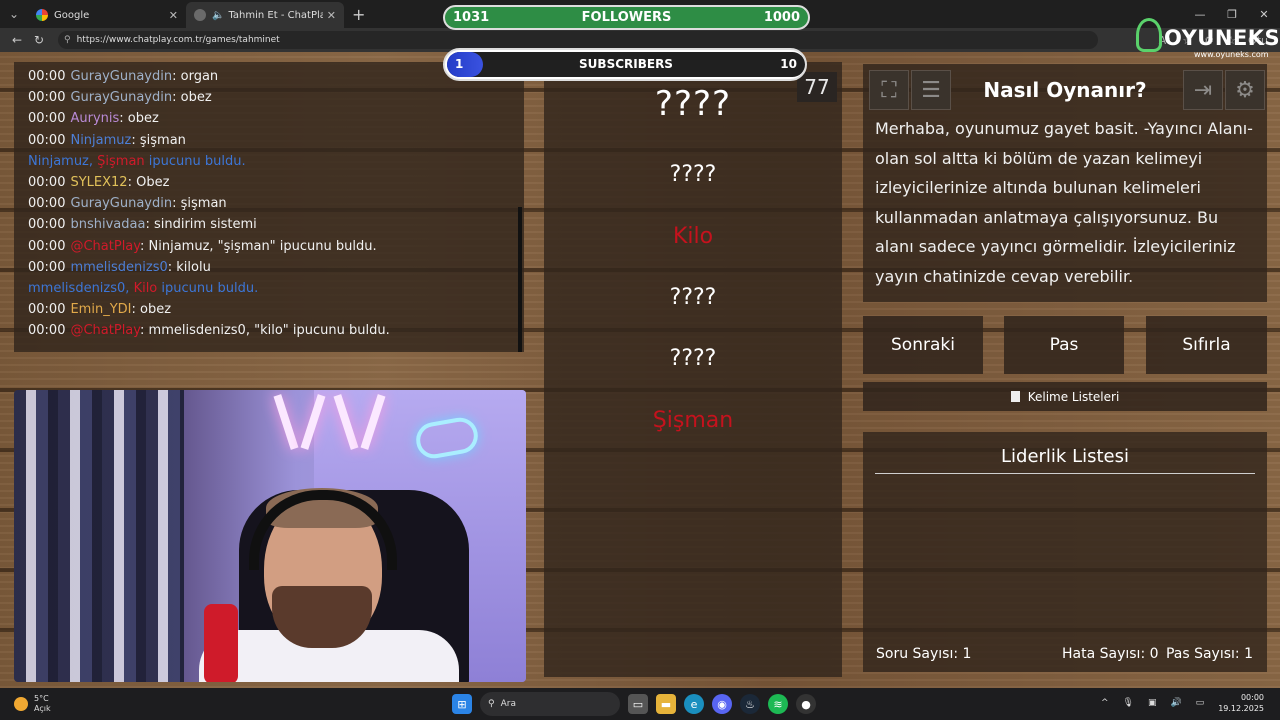 Image resolution: width=1280 pixels, height=720 pixels. Describe the element at coordinates (694, 704) in the screenshot. I see `edge-icon: e` at that location.